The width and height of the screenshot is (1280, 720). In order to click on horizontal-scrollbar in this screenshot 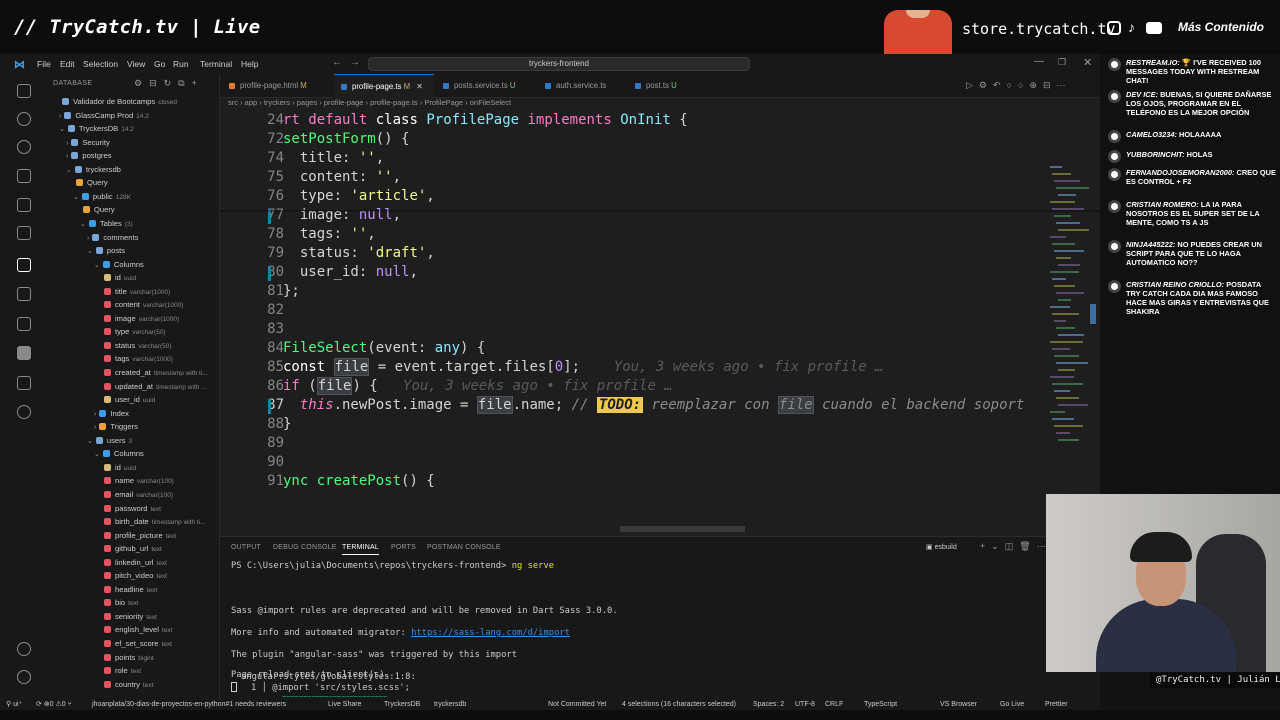, I will do `click(682, 529)`.